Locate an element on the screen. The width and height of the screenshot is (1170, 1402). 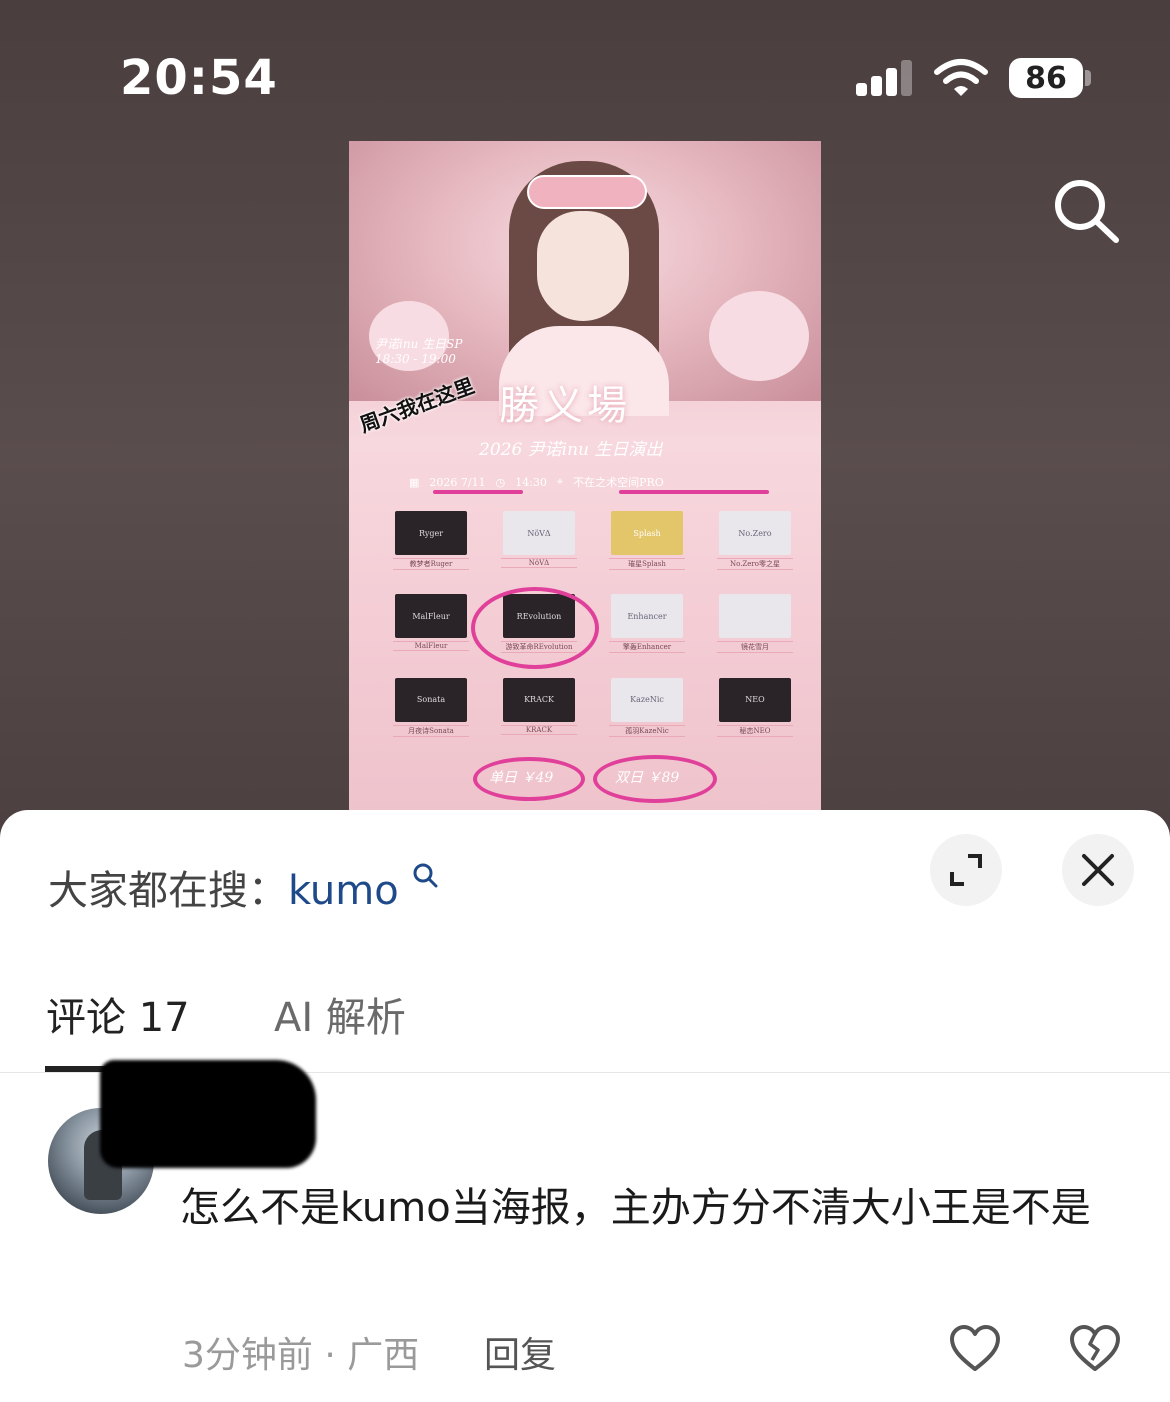
band-card: Sonata 月夜诗Sonata is located at coordinates (431, 714).